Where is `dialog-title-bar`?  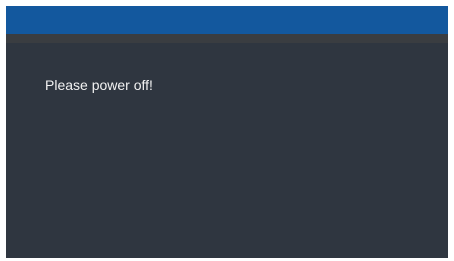
dialog-title-bar is located at coordinates (227, 20).